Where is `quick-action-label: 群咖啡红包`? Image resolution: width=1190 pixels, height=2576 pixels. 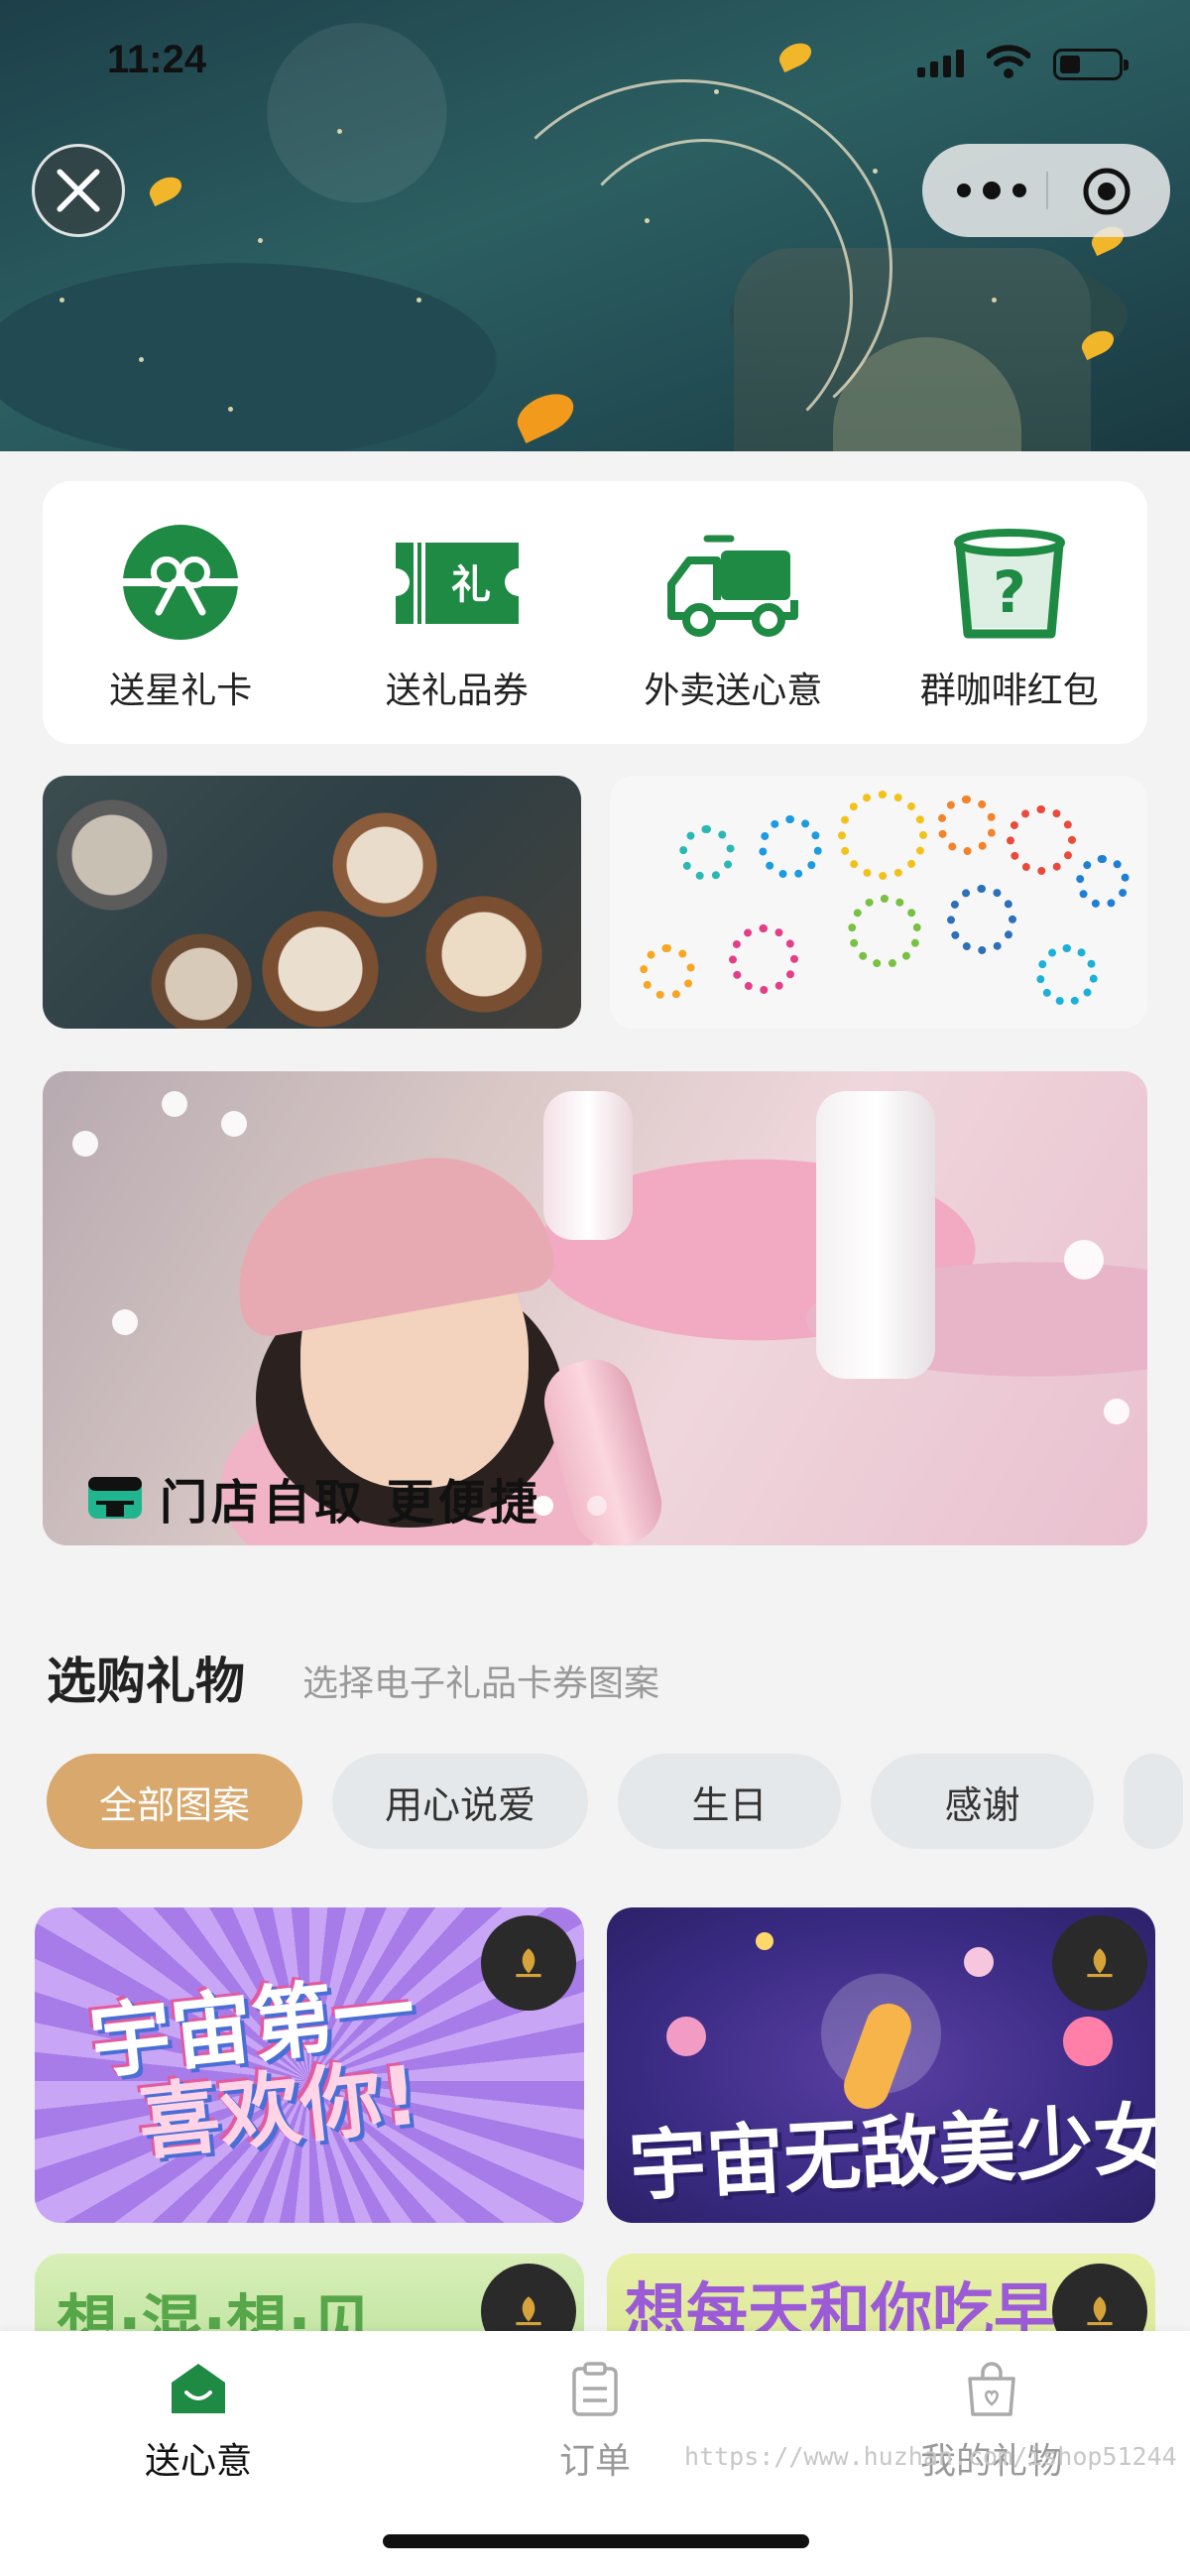 quick-action-label: 群咖啡红包 is located at coordinates (1009, 691).